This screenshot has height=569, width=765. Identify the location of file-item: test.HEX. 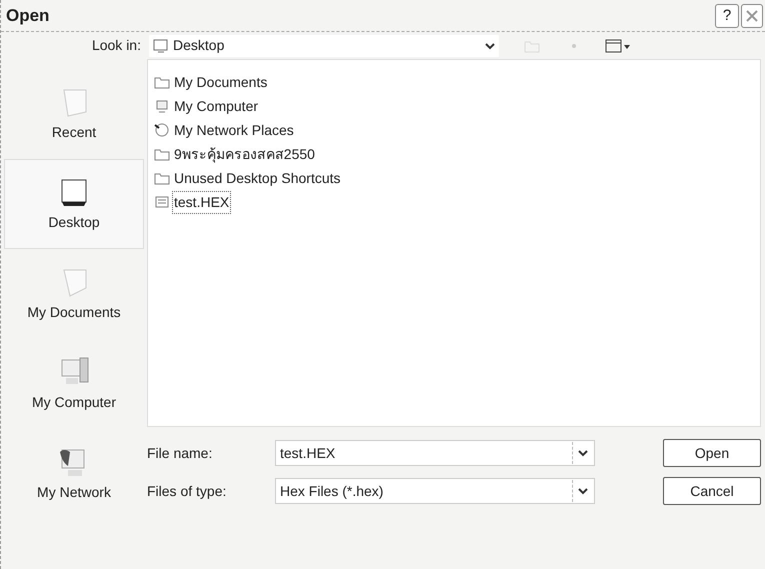
(202, 202).